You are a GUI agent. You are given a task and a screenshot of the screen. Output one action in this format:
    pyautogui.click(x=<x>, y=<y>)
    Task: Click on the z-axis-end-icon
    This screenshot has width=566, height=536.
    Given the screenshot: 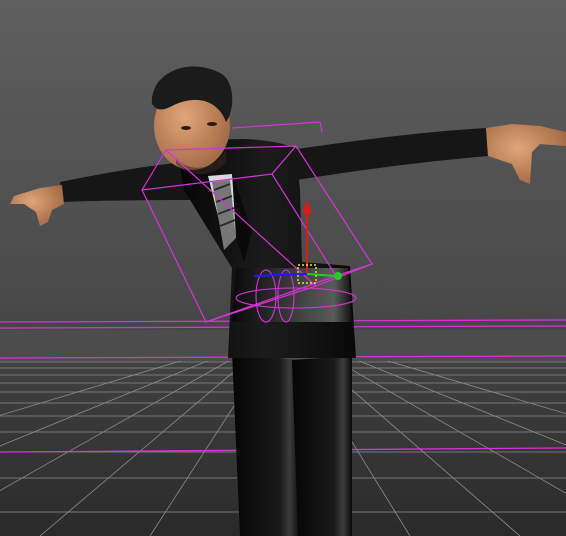 What is the action you would take?
    pyautogui.click(x=338, y=276)
    